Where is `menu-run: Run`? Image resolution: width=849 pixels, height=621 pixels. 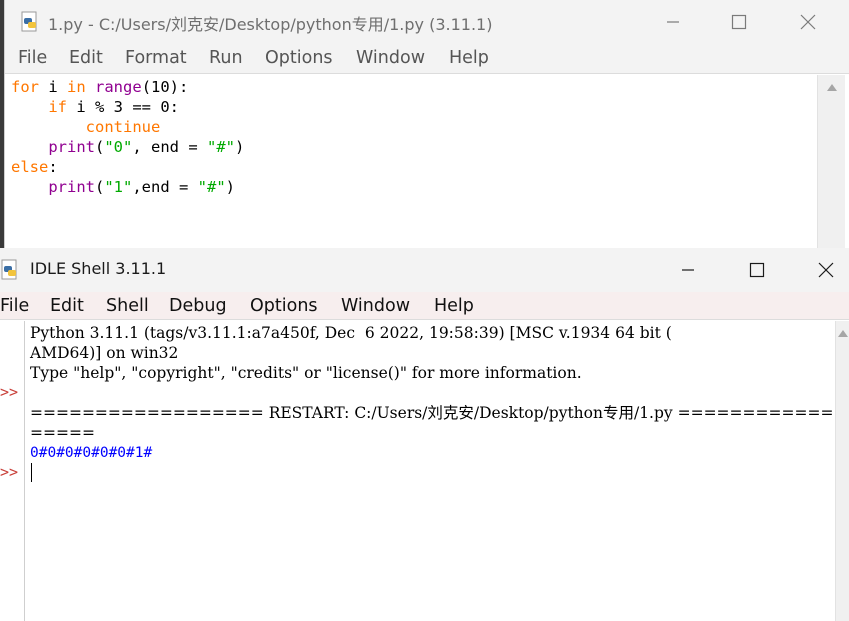 menu-run: Run is located at coordinates (226, 58).